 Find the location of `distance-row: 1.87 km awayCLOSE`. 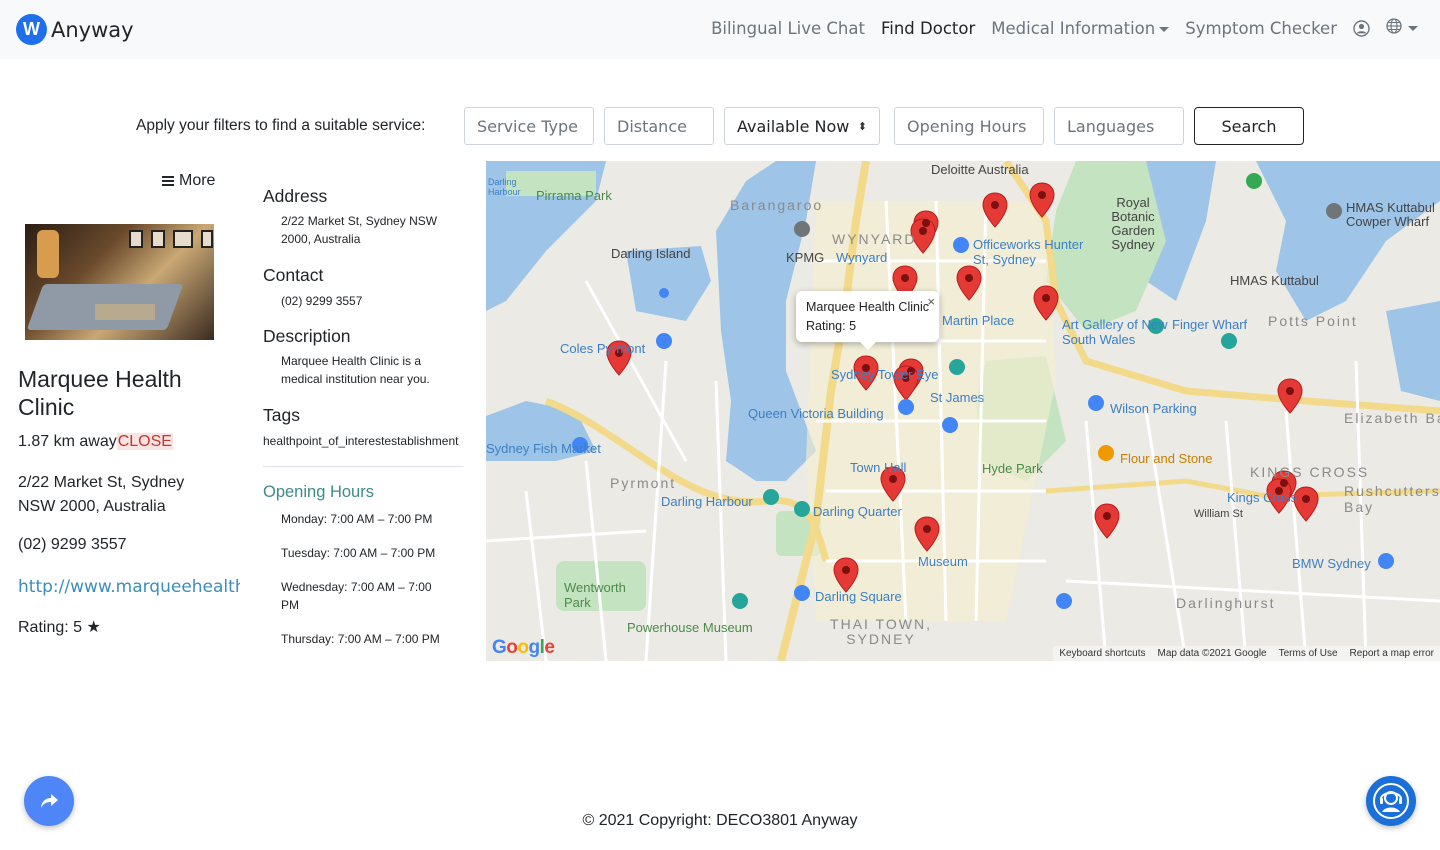

distance-row: 1.87 km awayCLOSE is located at coordinates (95, 442).